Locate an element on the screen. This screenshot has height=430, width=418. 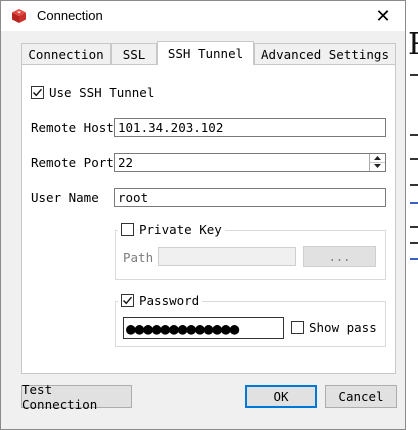
private-key-label: Private Key is located at coordinates (180, 229).